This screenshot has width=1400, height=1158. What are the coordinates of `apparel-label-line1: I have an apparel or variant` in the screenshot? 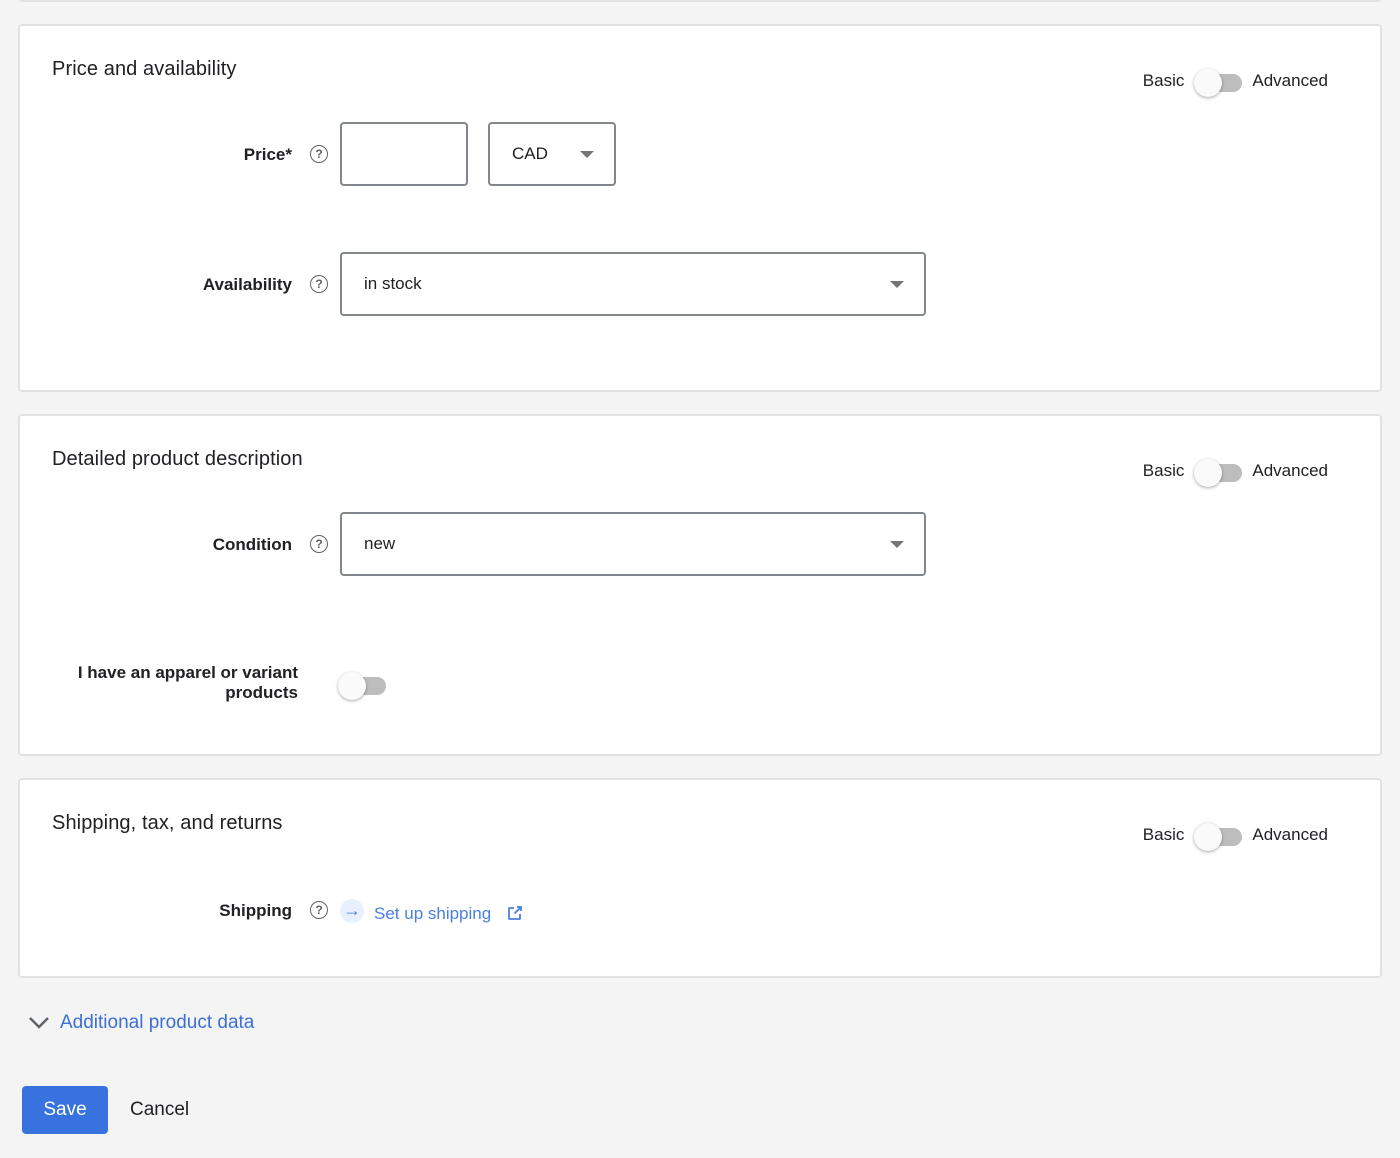 It's located at (187, 672).